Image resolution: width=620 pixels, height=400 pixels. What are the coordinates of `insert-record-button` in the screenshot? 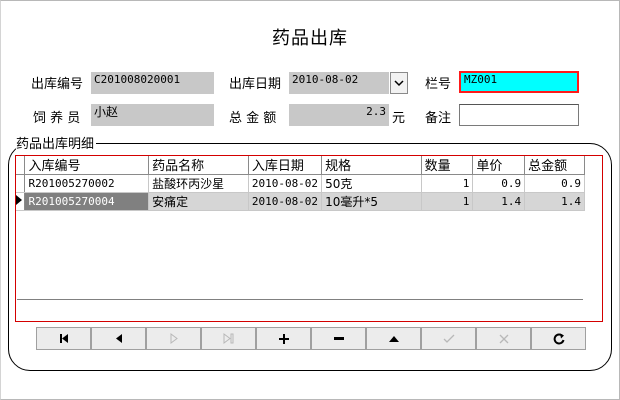 It's located at (283, 338).